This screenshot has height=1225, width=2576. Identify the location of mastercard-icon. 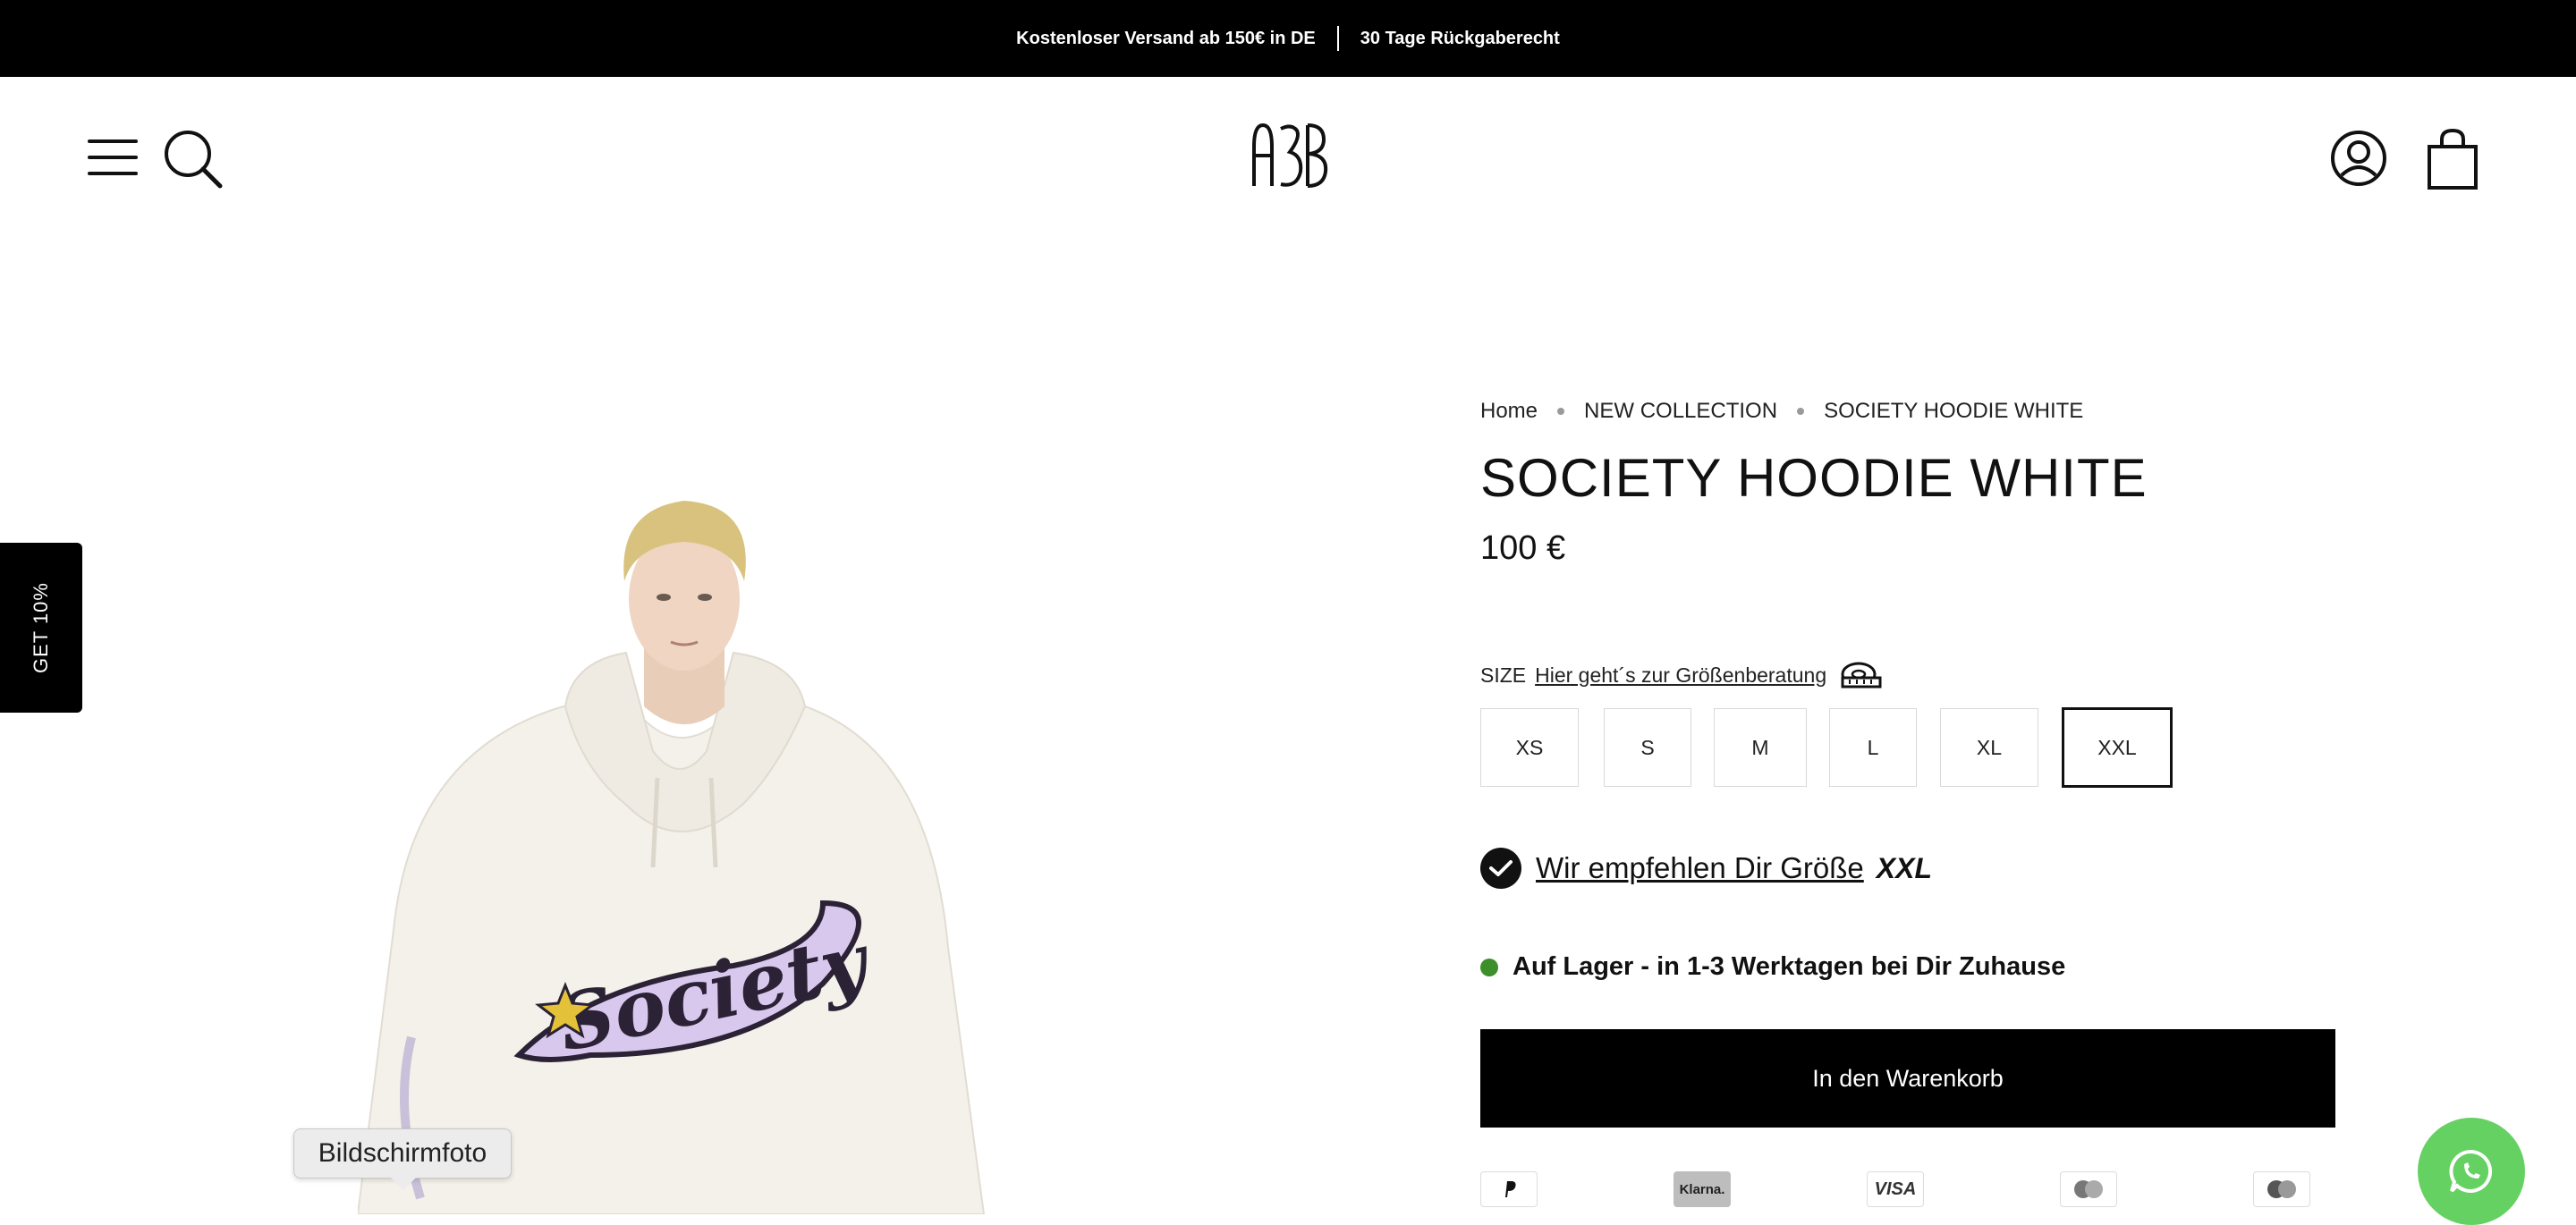
(2281, 1189).